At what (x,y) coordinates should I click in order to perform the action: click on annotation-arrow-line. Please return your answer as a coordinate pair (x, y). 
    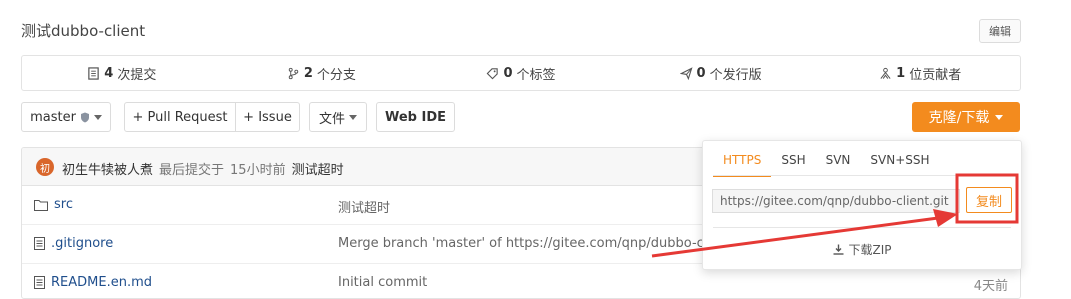
    Looking at the image, I should click on (795, 237).